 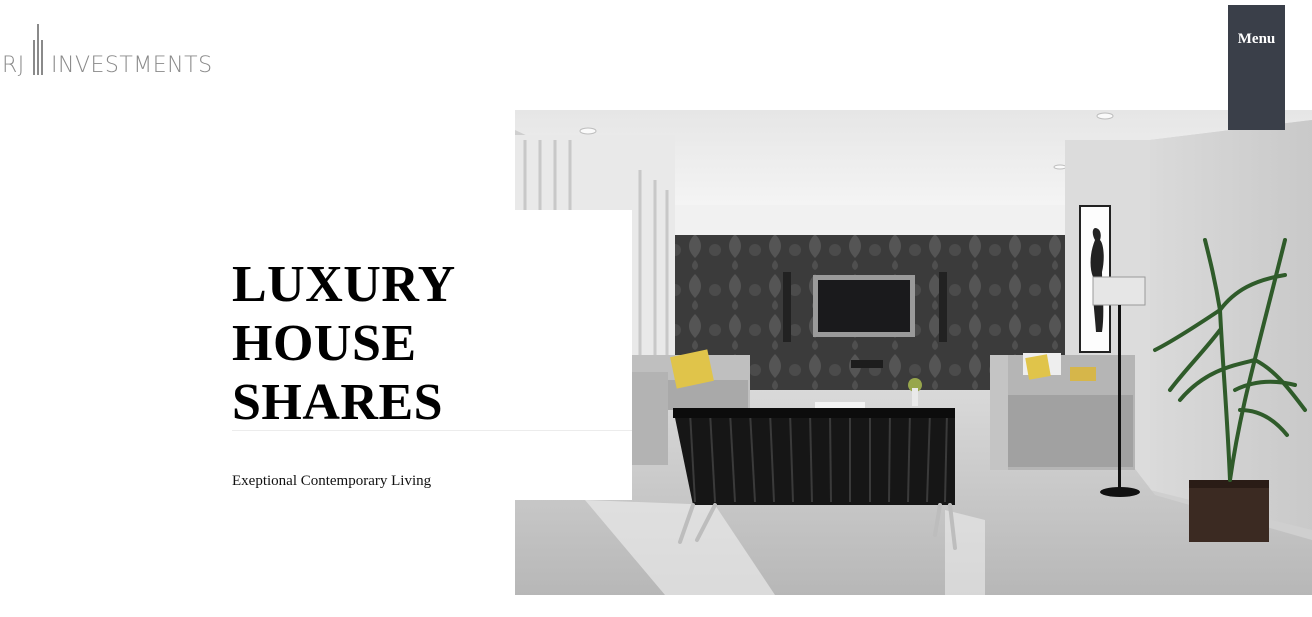 I want to click on logo-prefix: RJ, so click(x=13, y=65).